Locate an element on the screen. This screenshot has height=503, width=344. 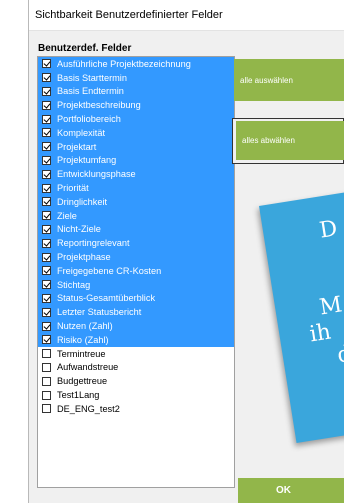
list-item: Nutzen (Zahl) is located at coordinates (136, 326).